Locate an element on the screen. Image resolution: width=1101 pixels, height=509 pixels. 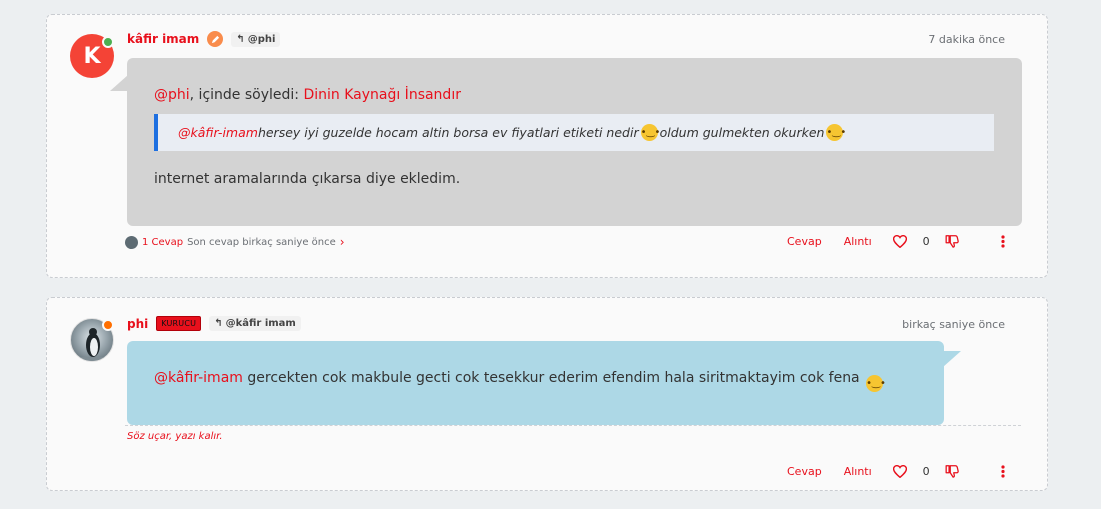
reply-to-badge: ↰ @phi is located at coordinates (256, 39).